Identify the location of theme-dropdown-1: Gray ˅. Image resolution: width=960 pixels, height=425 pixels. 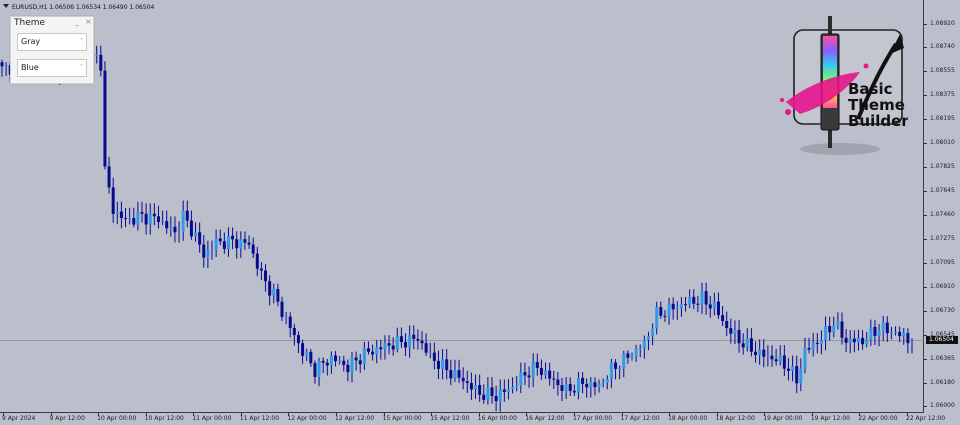
(52, 42).